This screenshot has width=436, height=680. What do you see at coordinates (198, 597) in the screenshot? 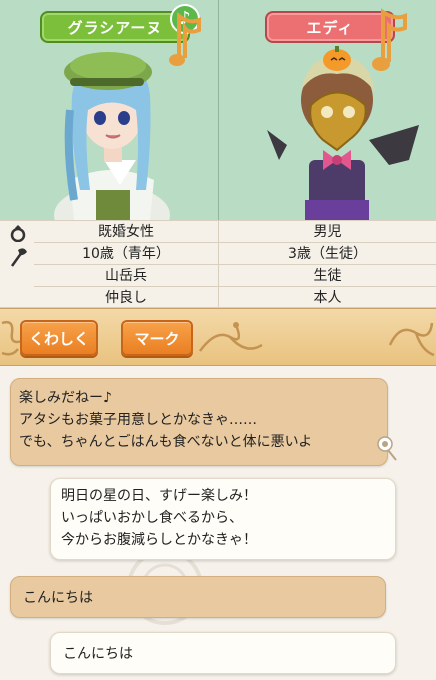
I see `message-received-bubble: こんにちは` at bounding box center [198, 597].